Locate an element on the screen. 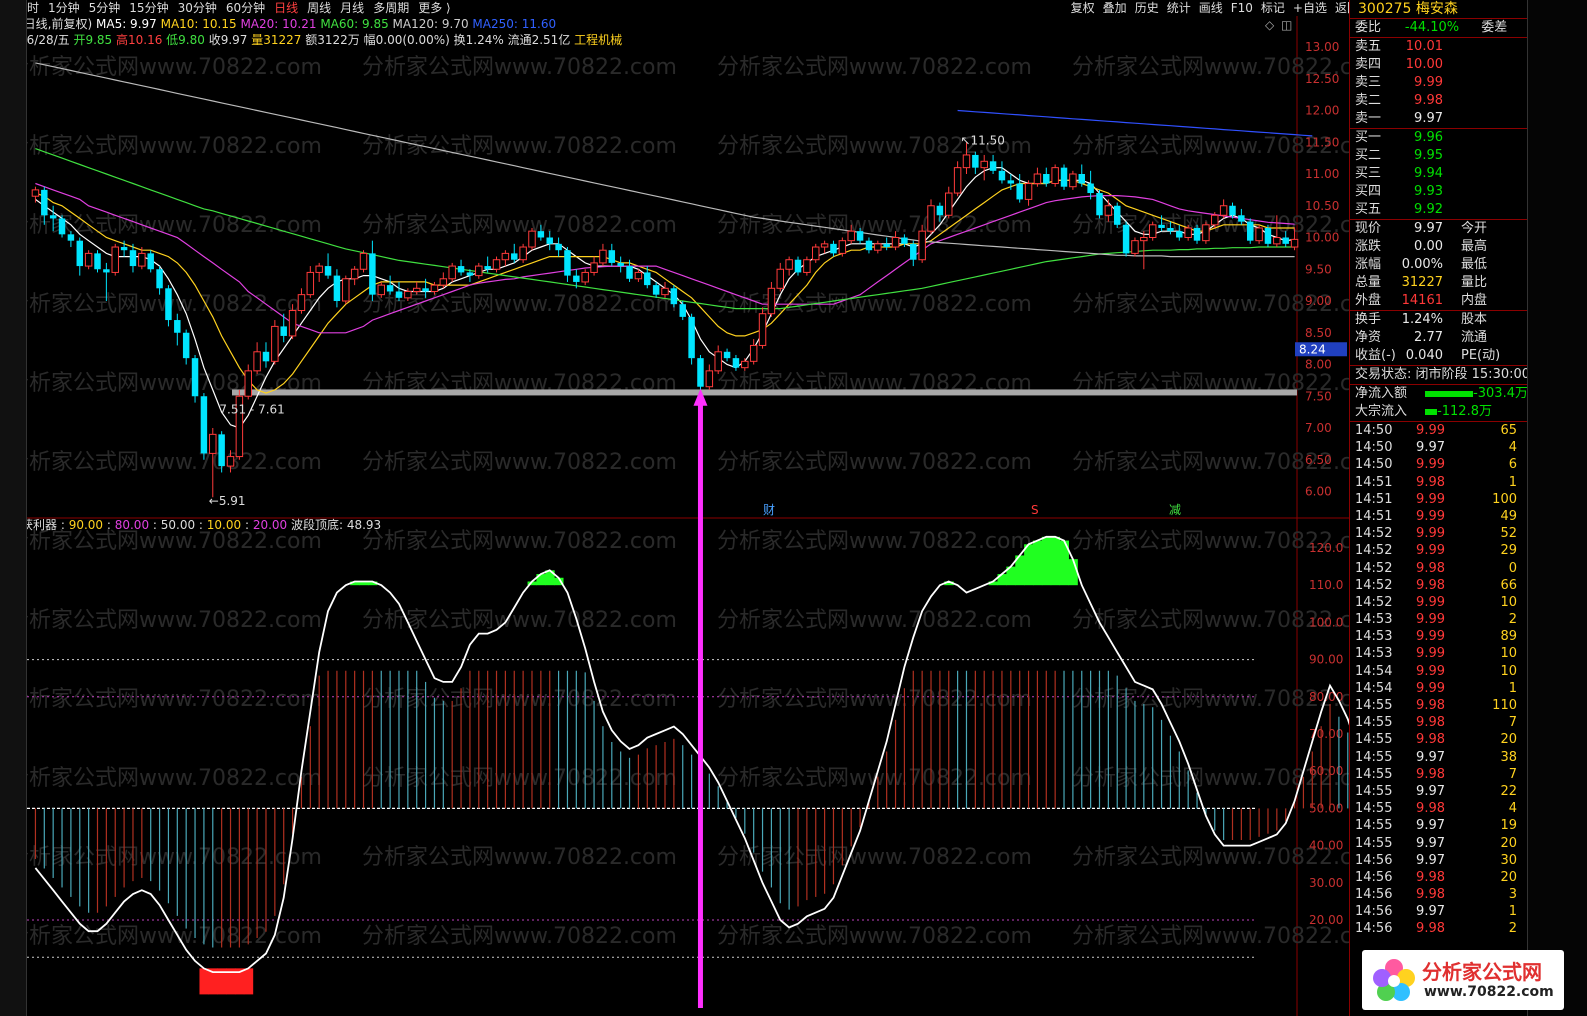  toolbar-action-1: 叠加 is located at coordinates (1115, 8).